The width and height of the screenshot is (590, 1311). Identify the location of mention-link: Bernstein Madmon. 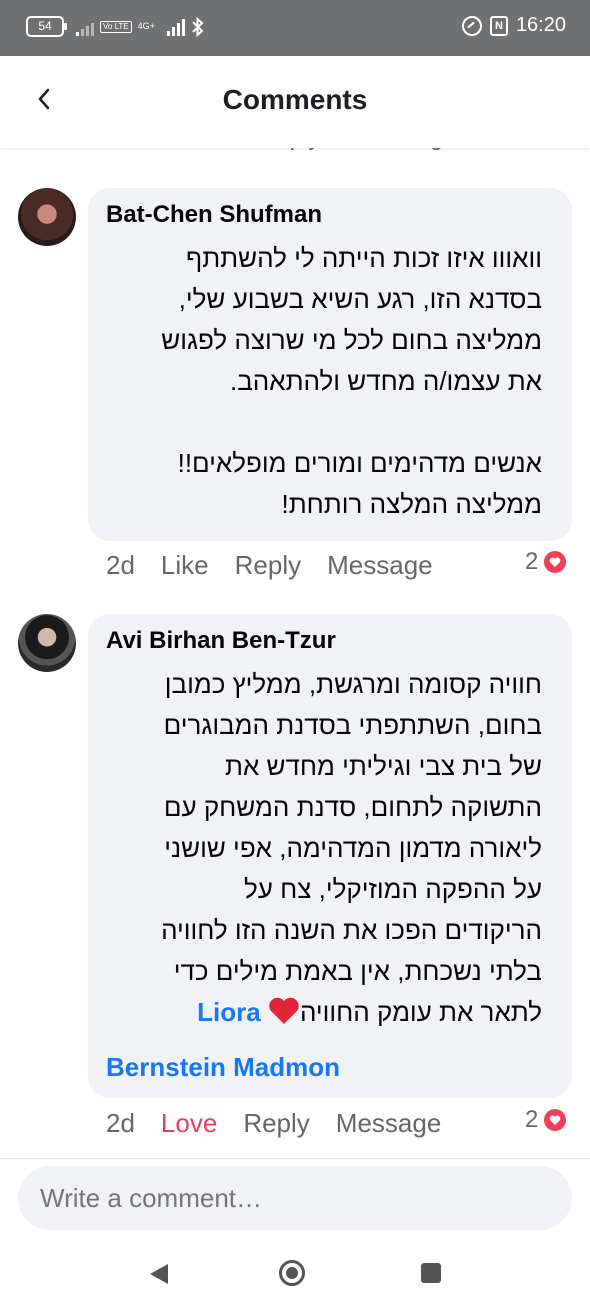
(223, 1067).